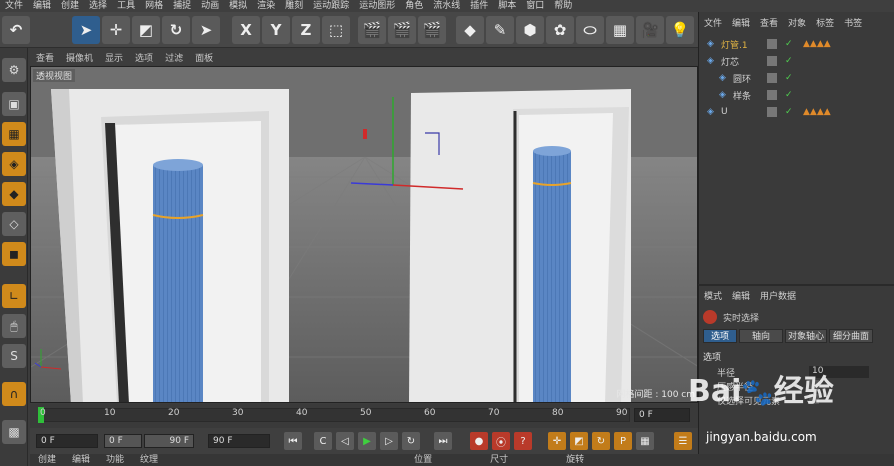  I want to click on object-manager-tab-0: 文件, so click(713, 23).